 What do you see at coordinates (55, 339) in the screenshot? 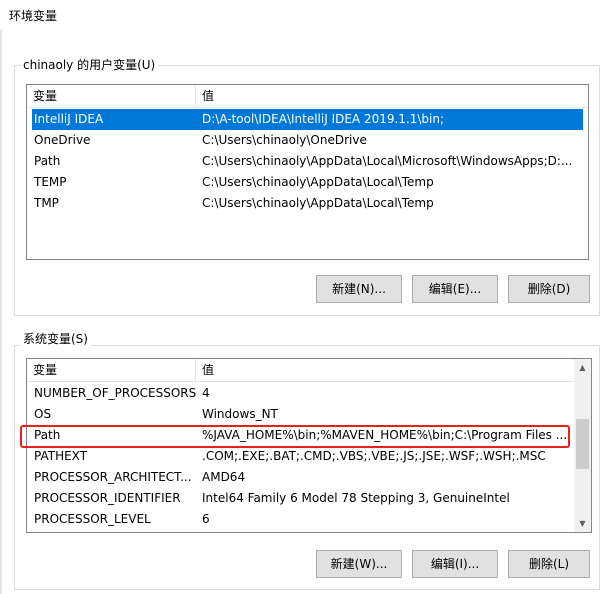
I see `system-vars-group-label: 系统变量(S)` at bounding box center [55, 339].